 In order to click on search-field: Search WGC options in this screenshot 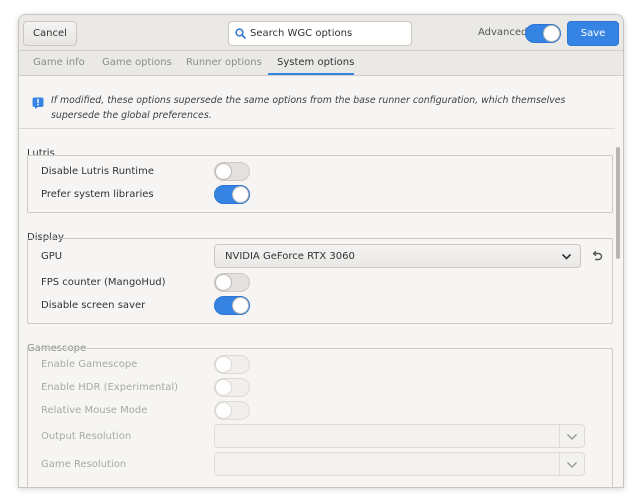, I will do `click(320, 33)`.